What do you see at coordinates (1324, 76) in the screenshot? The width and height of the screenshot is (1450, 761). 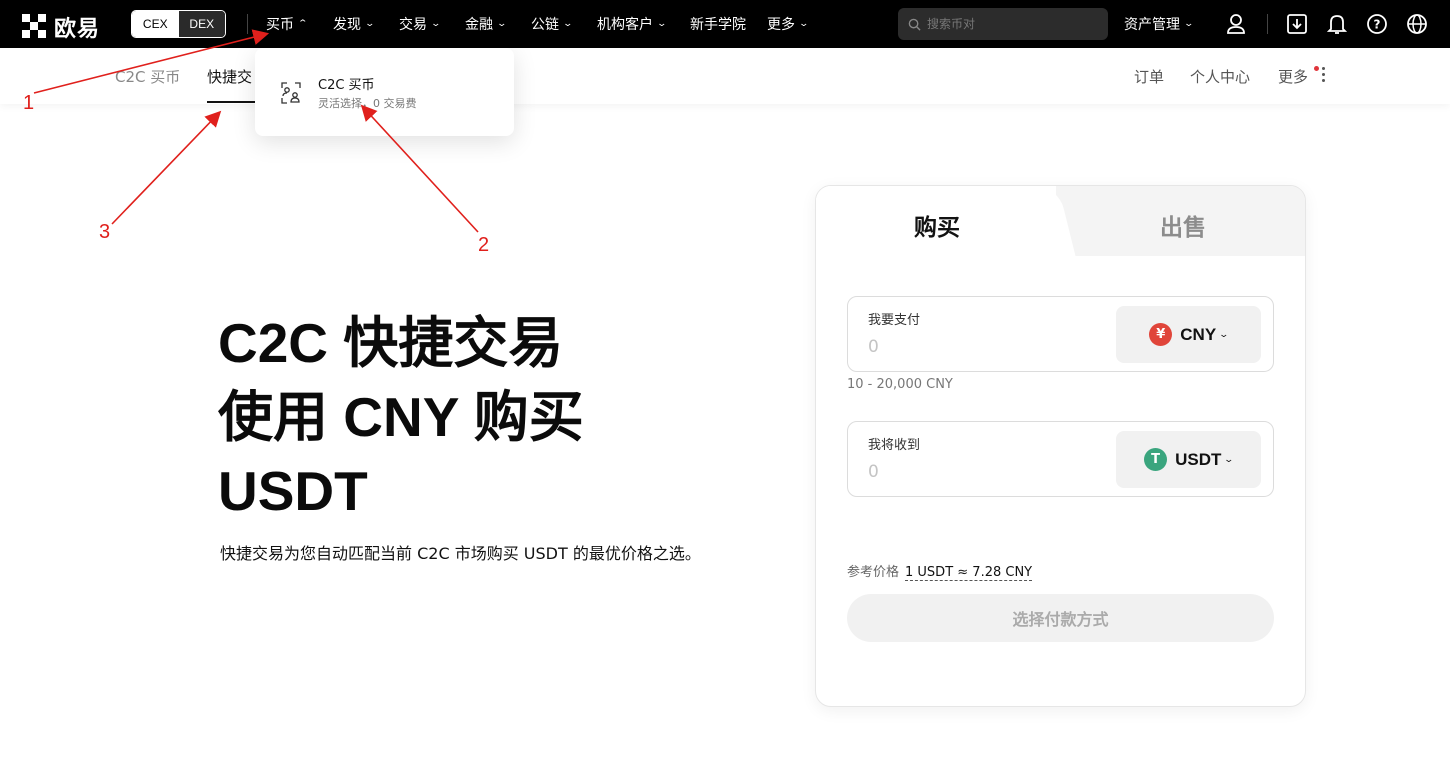 I see `more-vertical-icon` at bounding box center [1324, 76].